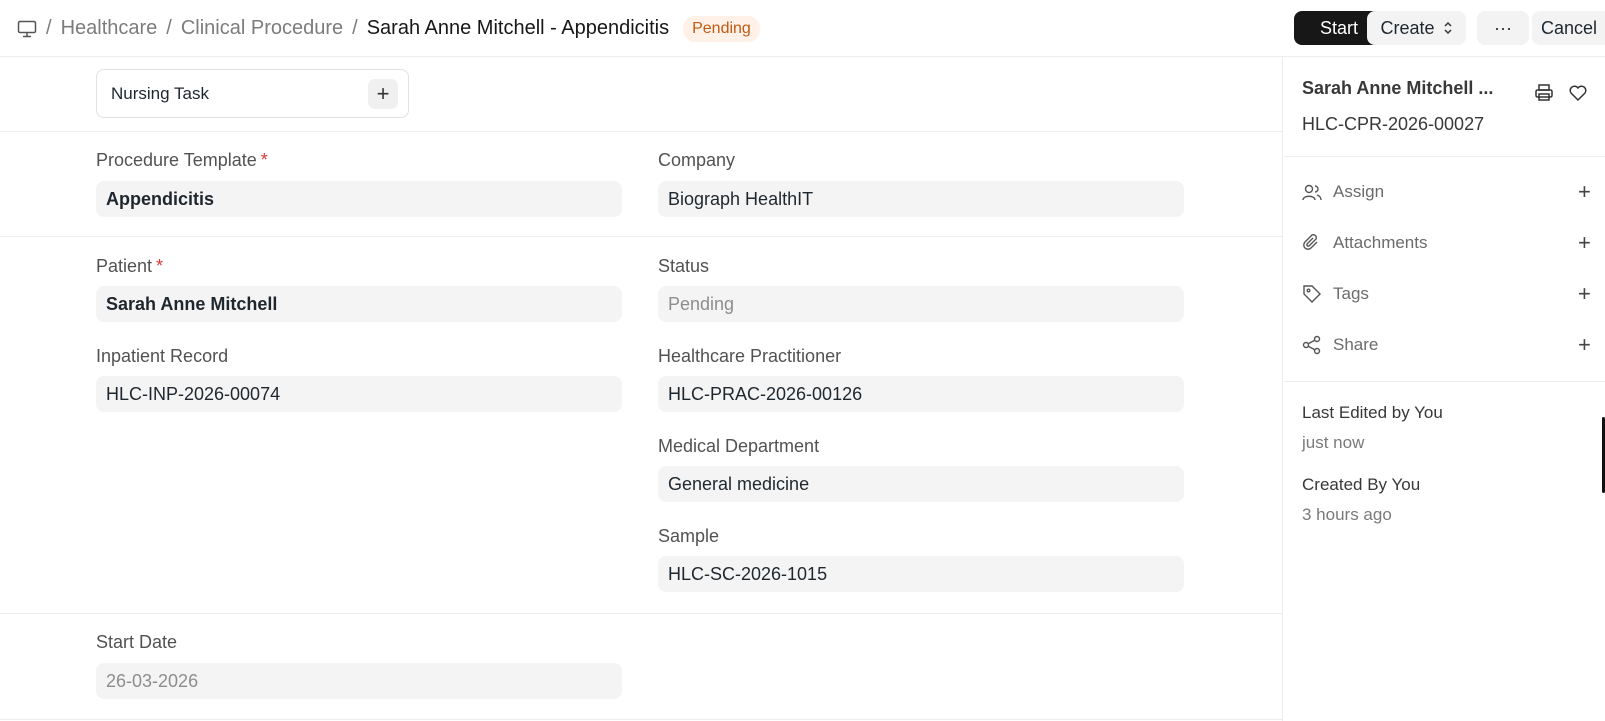  What do you see at coordinates (1333, 442) in the screenshot?
I see `last-edited-time: just now` at bounding box center [1333, 442].